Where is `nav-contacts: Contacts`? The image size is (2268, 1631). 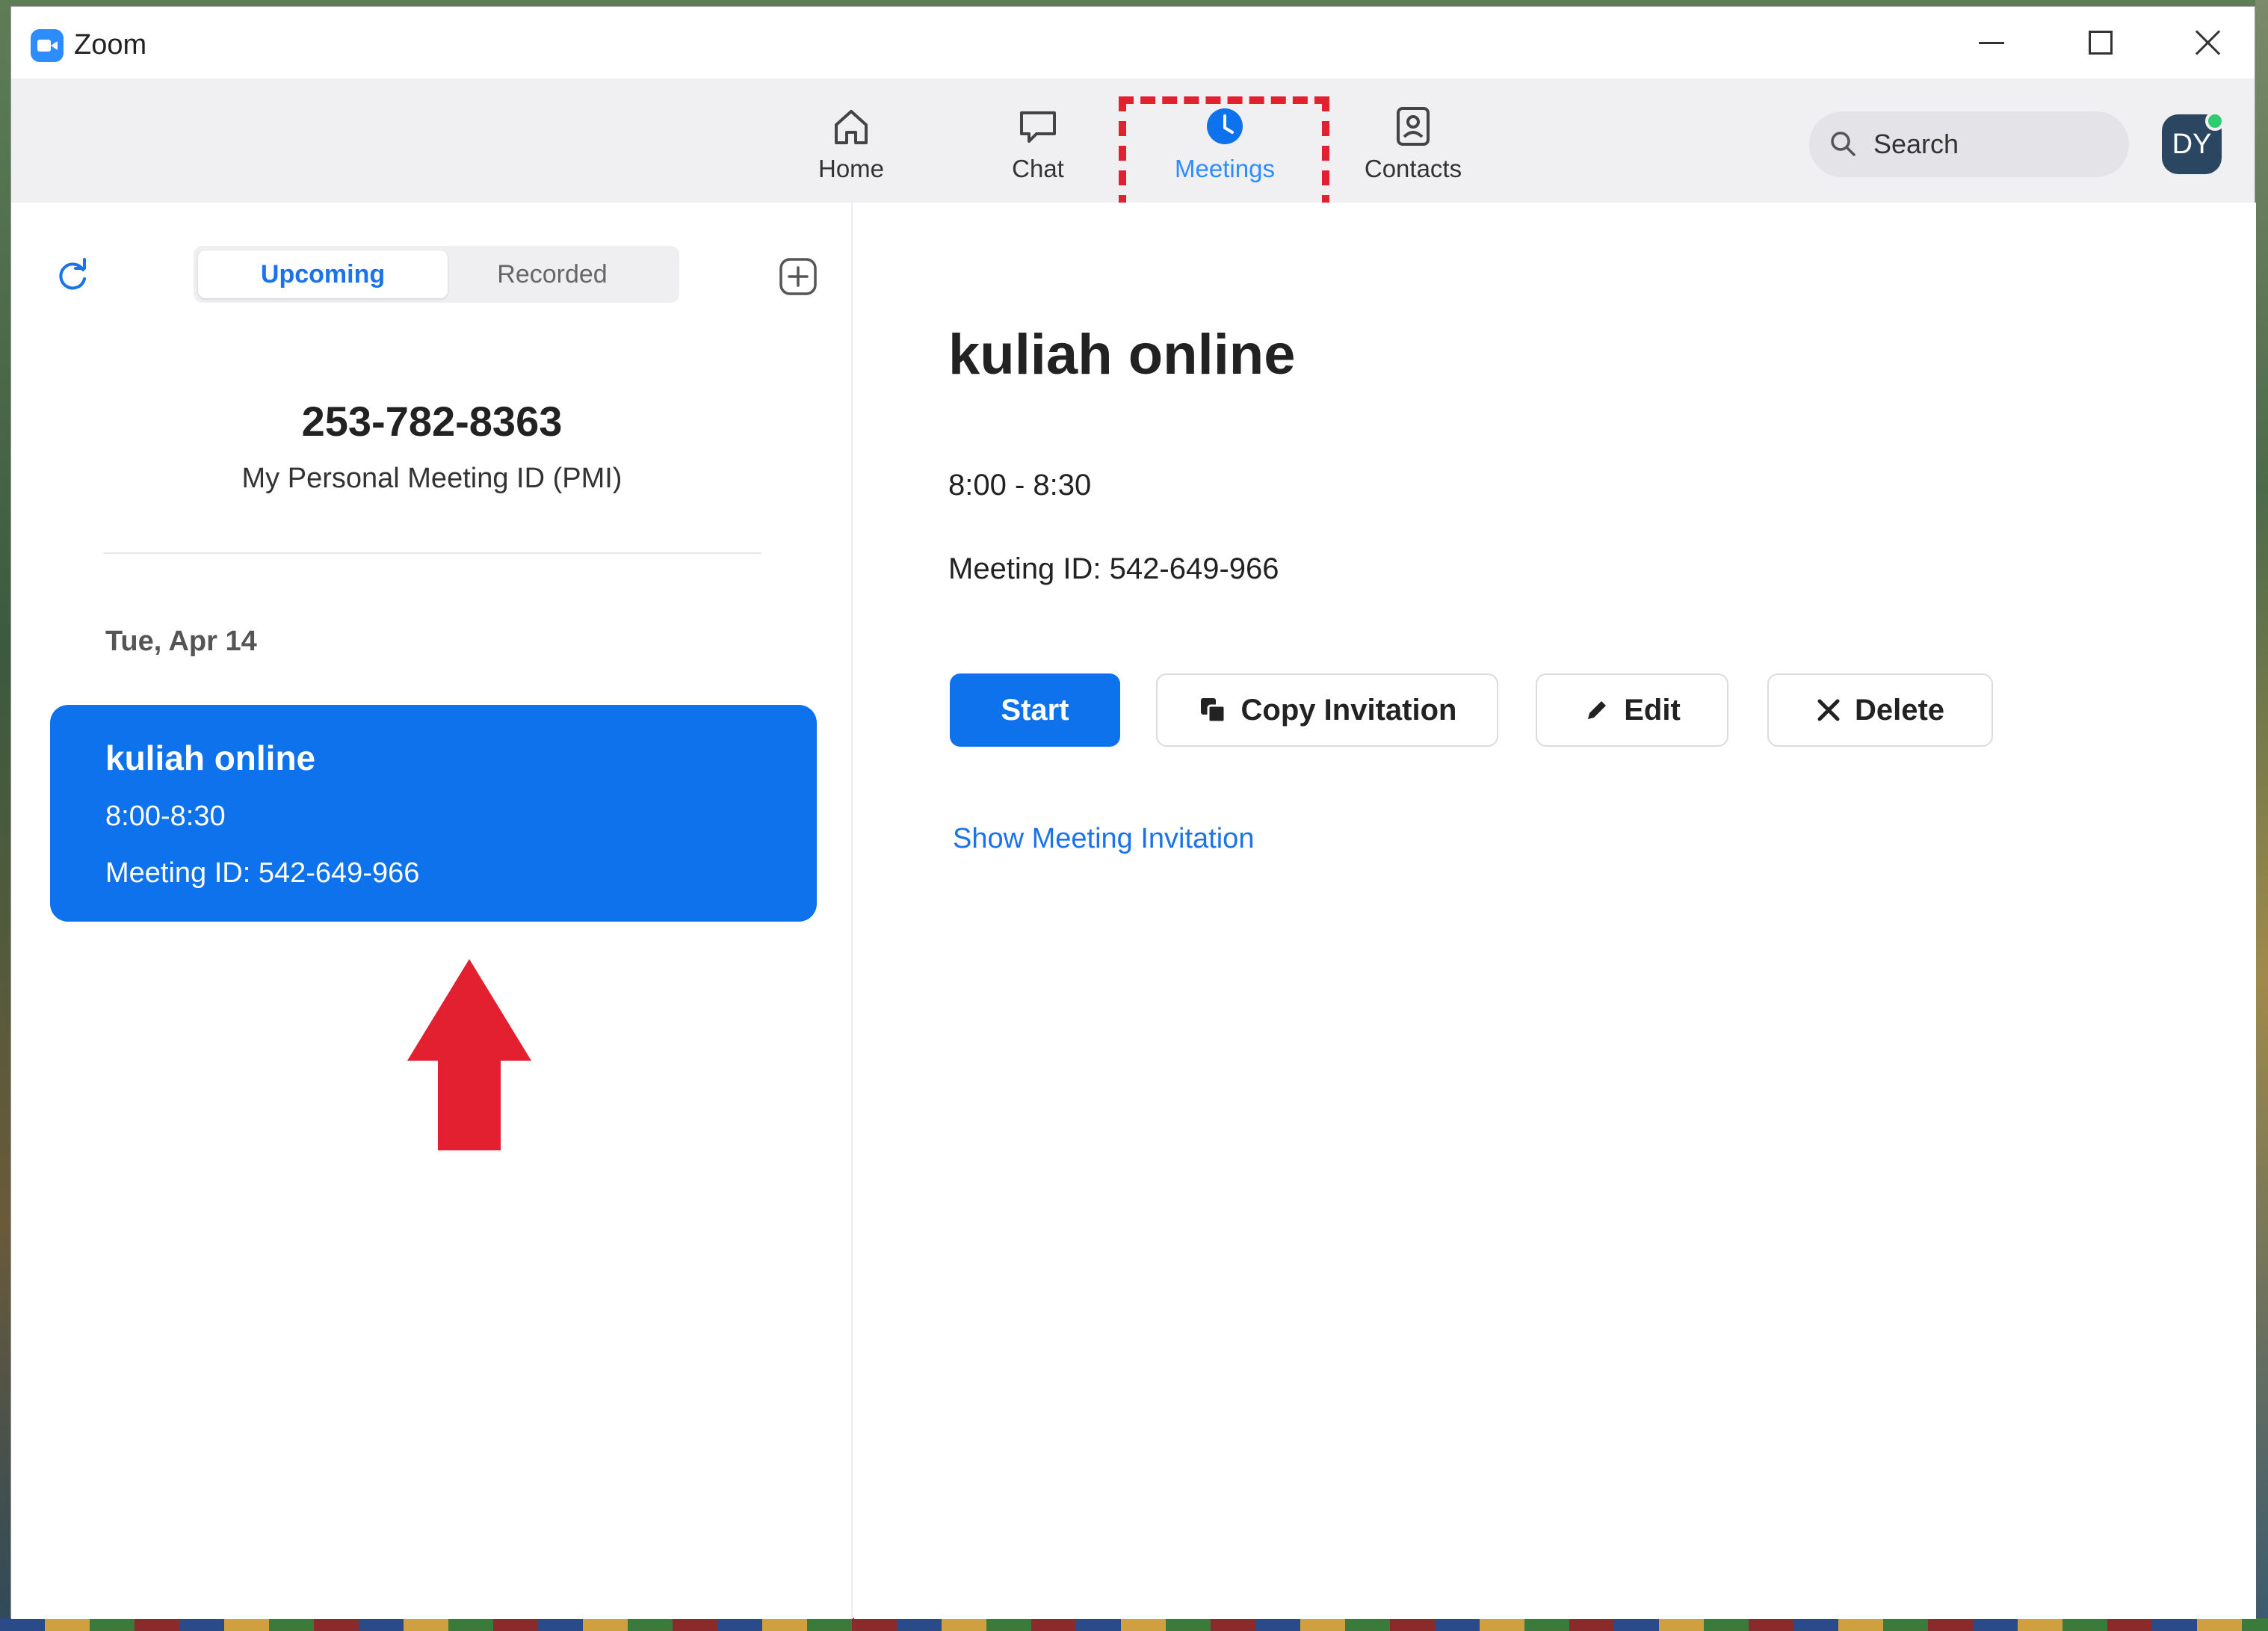
nav-contacts: Contacts is located at coordinates (1413, 140).